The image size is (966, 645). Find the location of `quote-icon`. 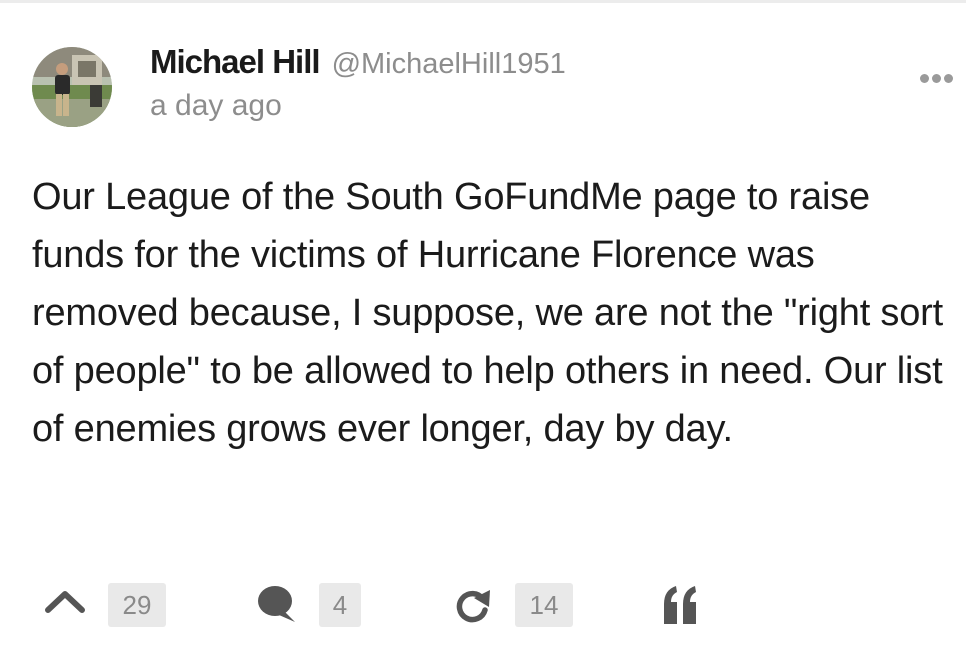

quote-icon is located at coordinates (681, 606).